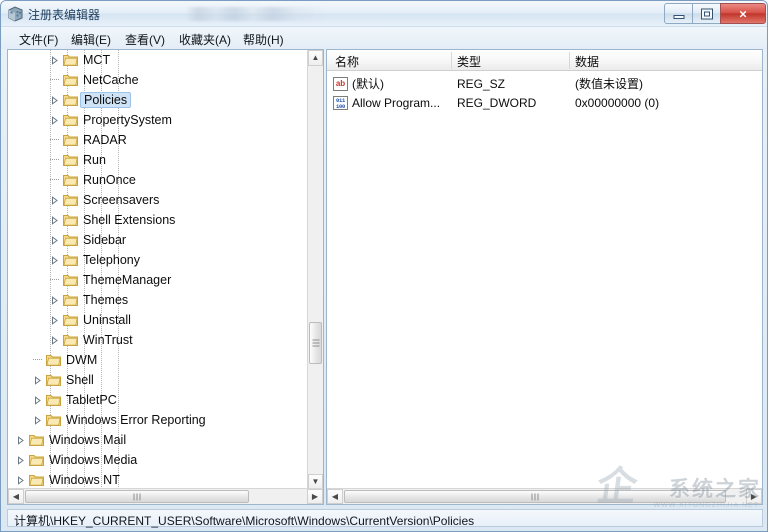 The width and height of the screenshot is (768, 532). I want to click on tree-item-windows-media: Windows Media, so click(158, 460).